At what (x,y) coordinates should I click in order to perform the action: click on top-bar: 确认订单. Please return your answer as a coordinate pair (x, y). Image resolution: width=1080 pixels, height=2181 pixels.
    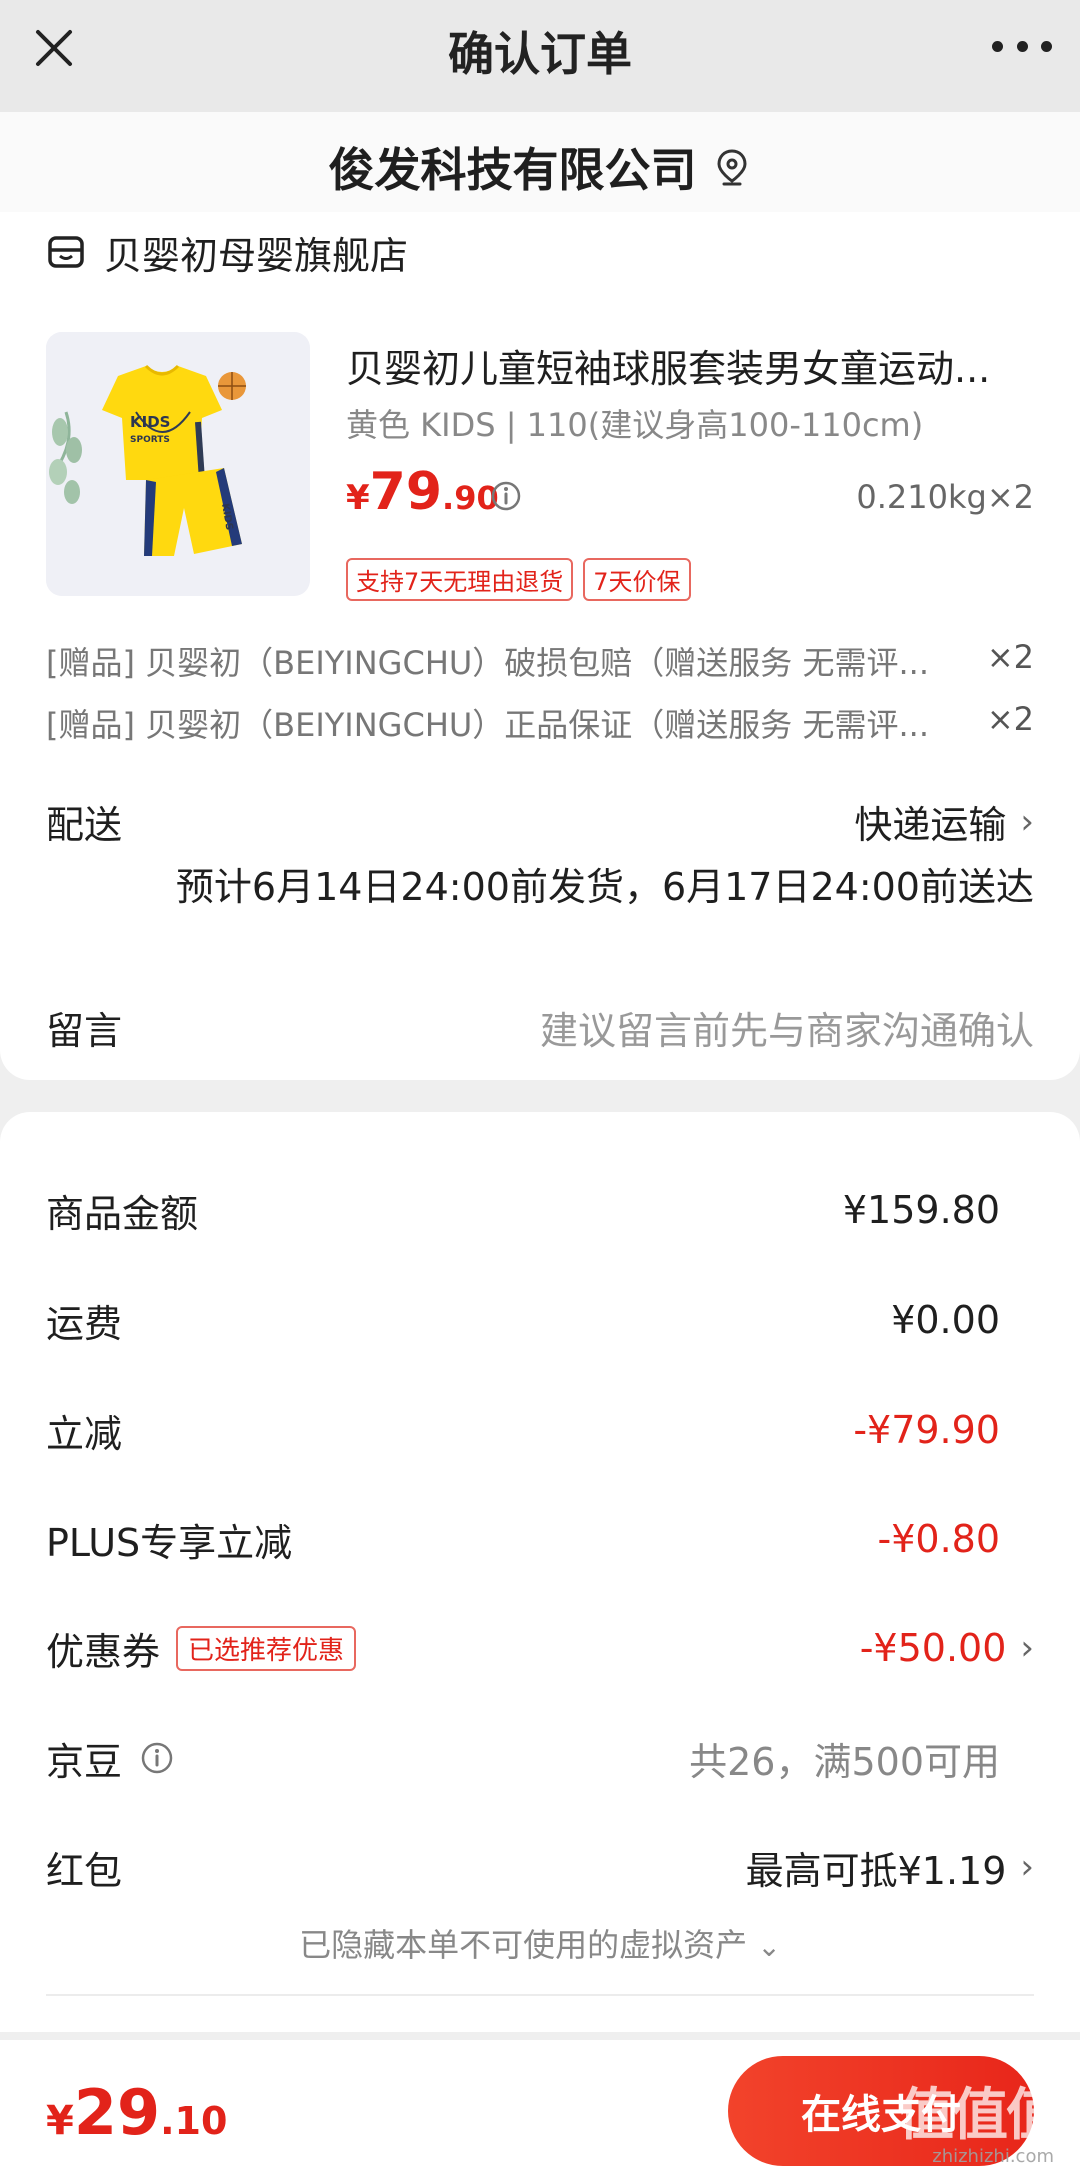
    Looking at the image, I should click on (540, 56).